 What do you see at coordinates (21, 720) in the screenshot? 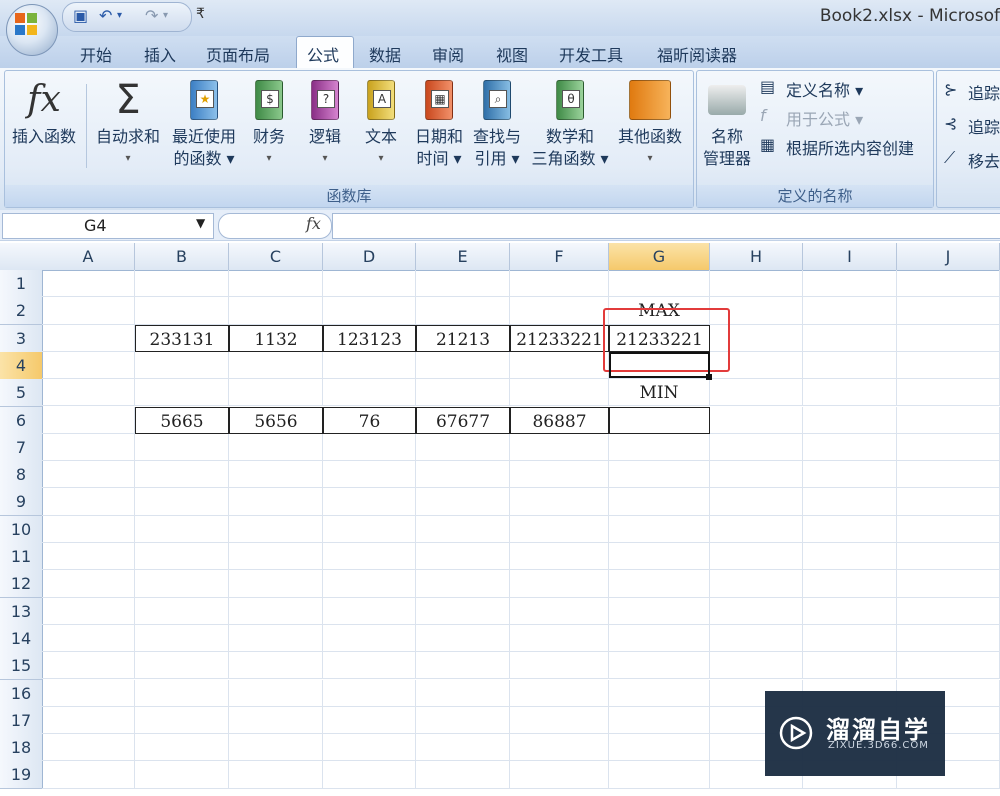
I see `row-header-17: 17` at bounding box center [21, 720].